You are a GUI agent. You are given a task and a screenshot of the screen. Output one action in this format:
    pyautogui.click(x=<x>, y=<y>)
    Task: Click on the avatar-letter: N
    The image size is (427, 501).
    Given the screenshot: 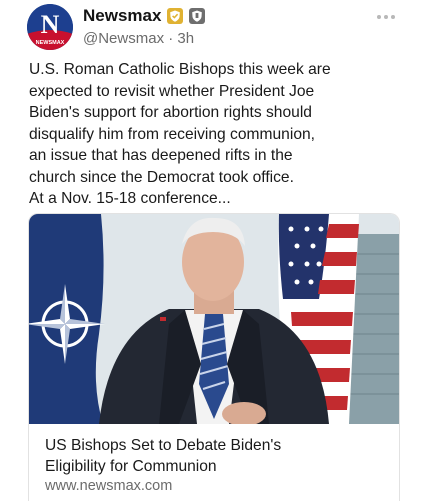 What is the action you would take?
    pyautogui.click(x=50, y=24)
    